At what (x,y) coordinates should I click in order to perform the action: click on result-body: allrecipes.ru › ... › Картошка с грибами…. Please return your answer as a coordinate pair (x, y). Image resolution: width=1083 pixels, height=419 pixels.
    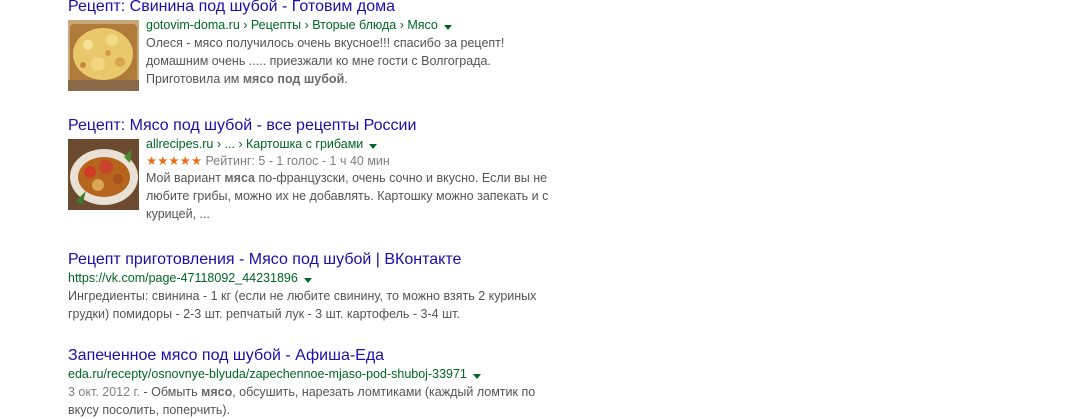
    Looking at the image, I should click on (328, 179).